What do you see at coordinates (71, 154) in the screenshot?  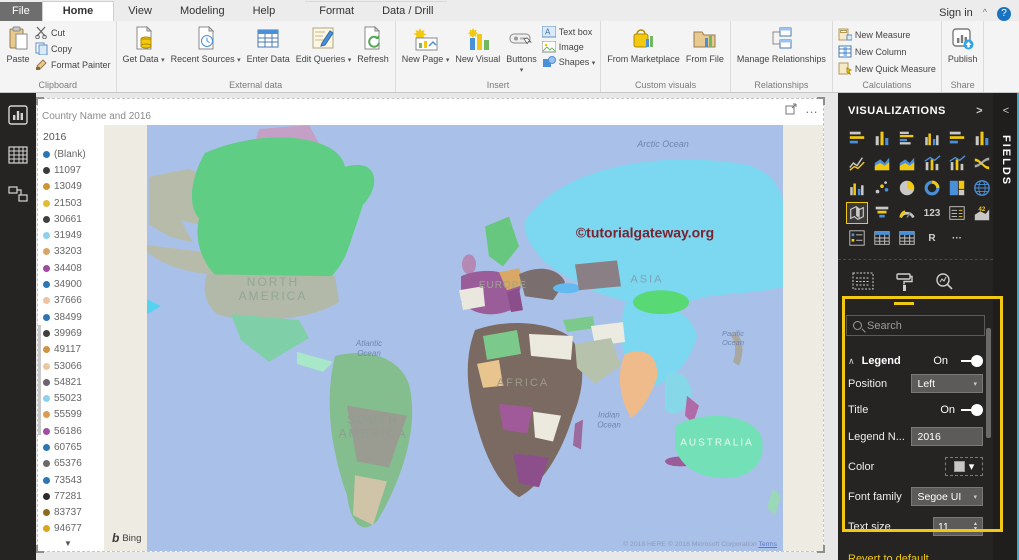 I see `legend-item: (Blank)` at bounding box center [71, 154].